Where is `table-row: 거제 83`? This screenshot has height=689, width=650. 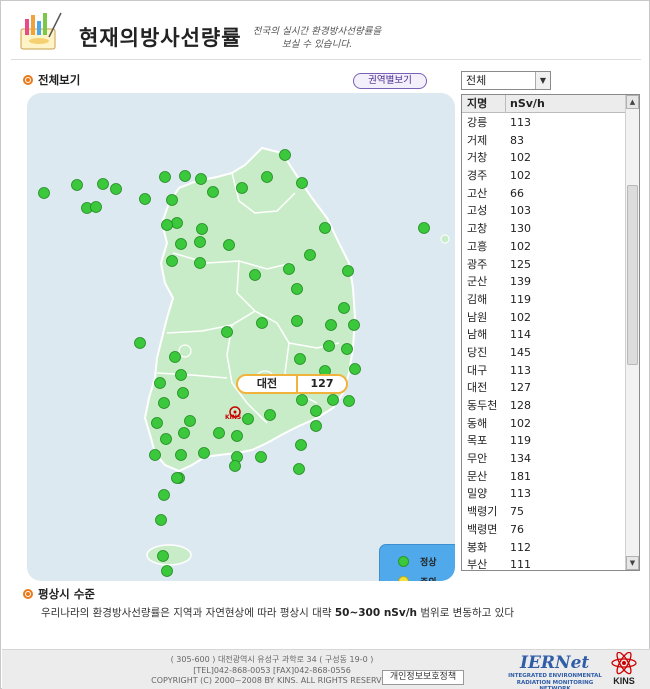
table-row: 거제 83 is located at coordinates (544, 141).